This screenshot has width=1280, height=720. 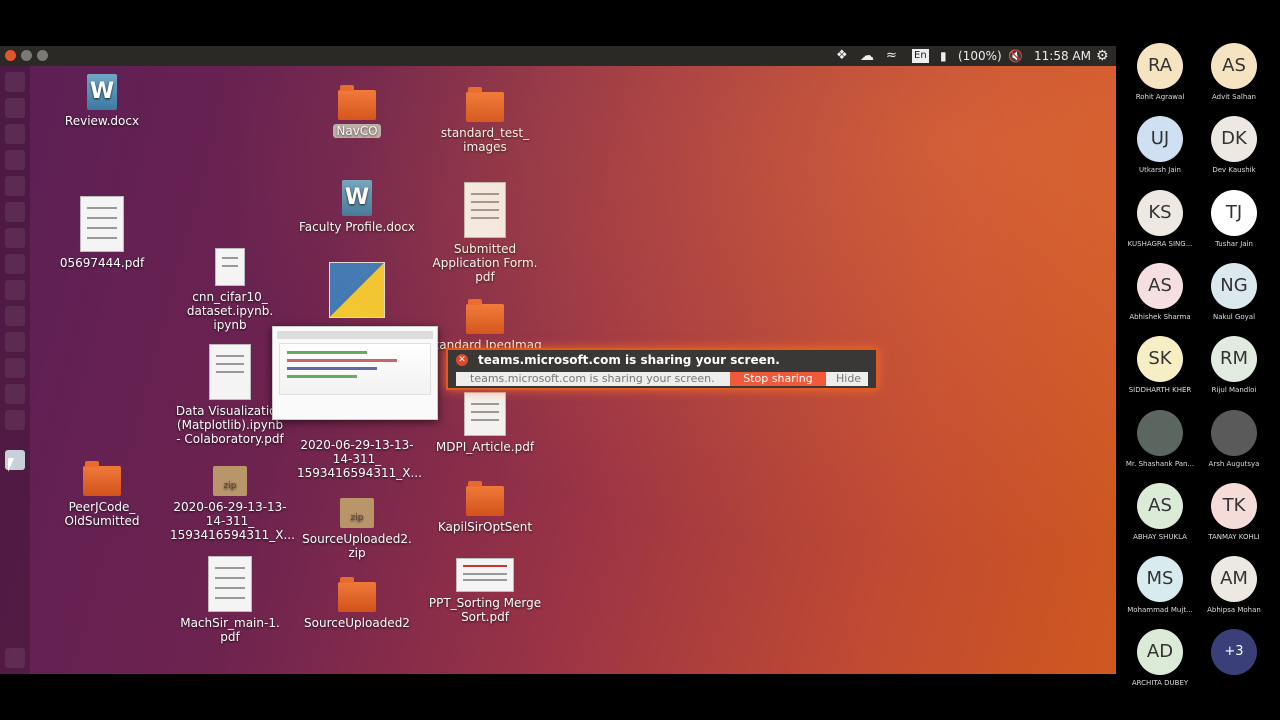 What do you see at coordinates (1234, 139) in the screenshot?
I see `participant-avatar: DK` at bounding box center [1234, 139].